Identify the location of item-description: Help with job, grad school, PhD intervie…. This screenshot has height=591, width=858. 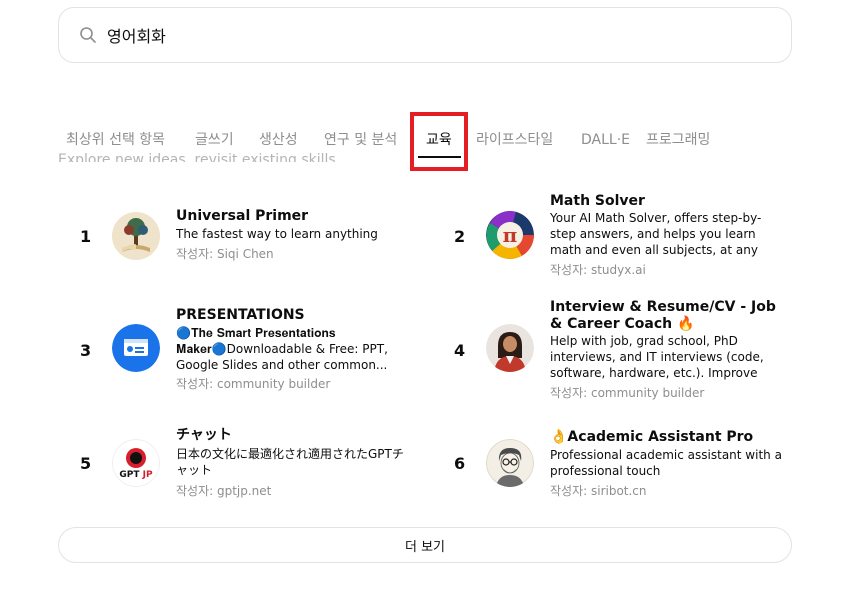
(657, 357).